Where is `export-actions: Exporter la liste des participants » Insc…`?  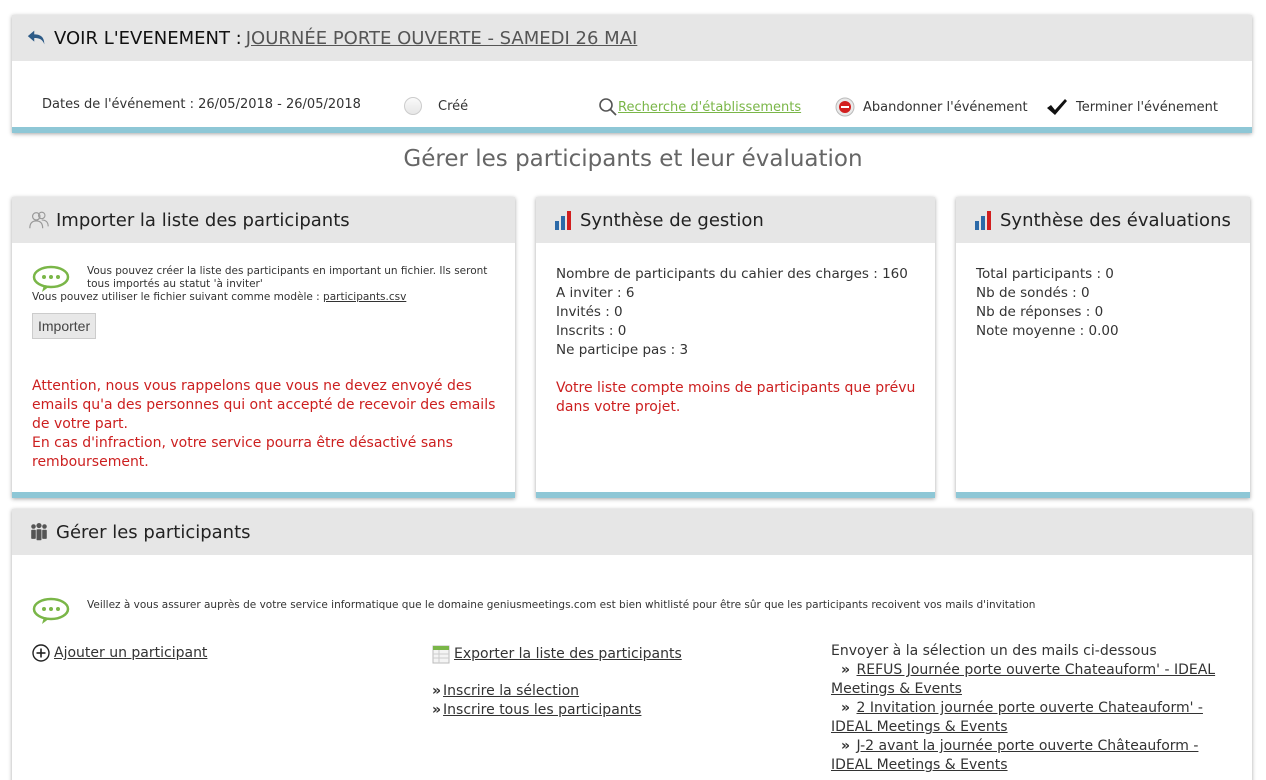
export-actions: Exporter la liste des participants » Insc… is located at coordinates (557, 682).